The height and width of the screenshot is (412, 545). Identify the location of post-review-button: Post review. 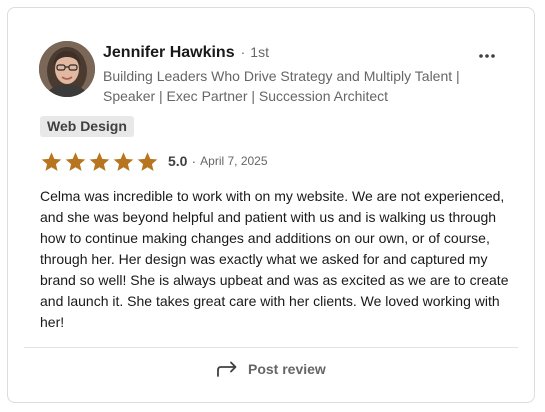
(271, 369).